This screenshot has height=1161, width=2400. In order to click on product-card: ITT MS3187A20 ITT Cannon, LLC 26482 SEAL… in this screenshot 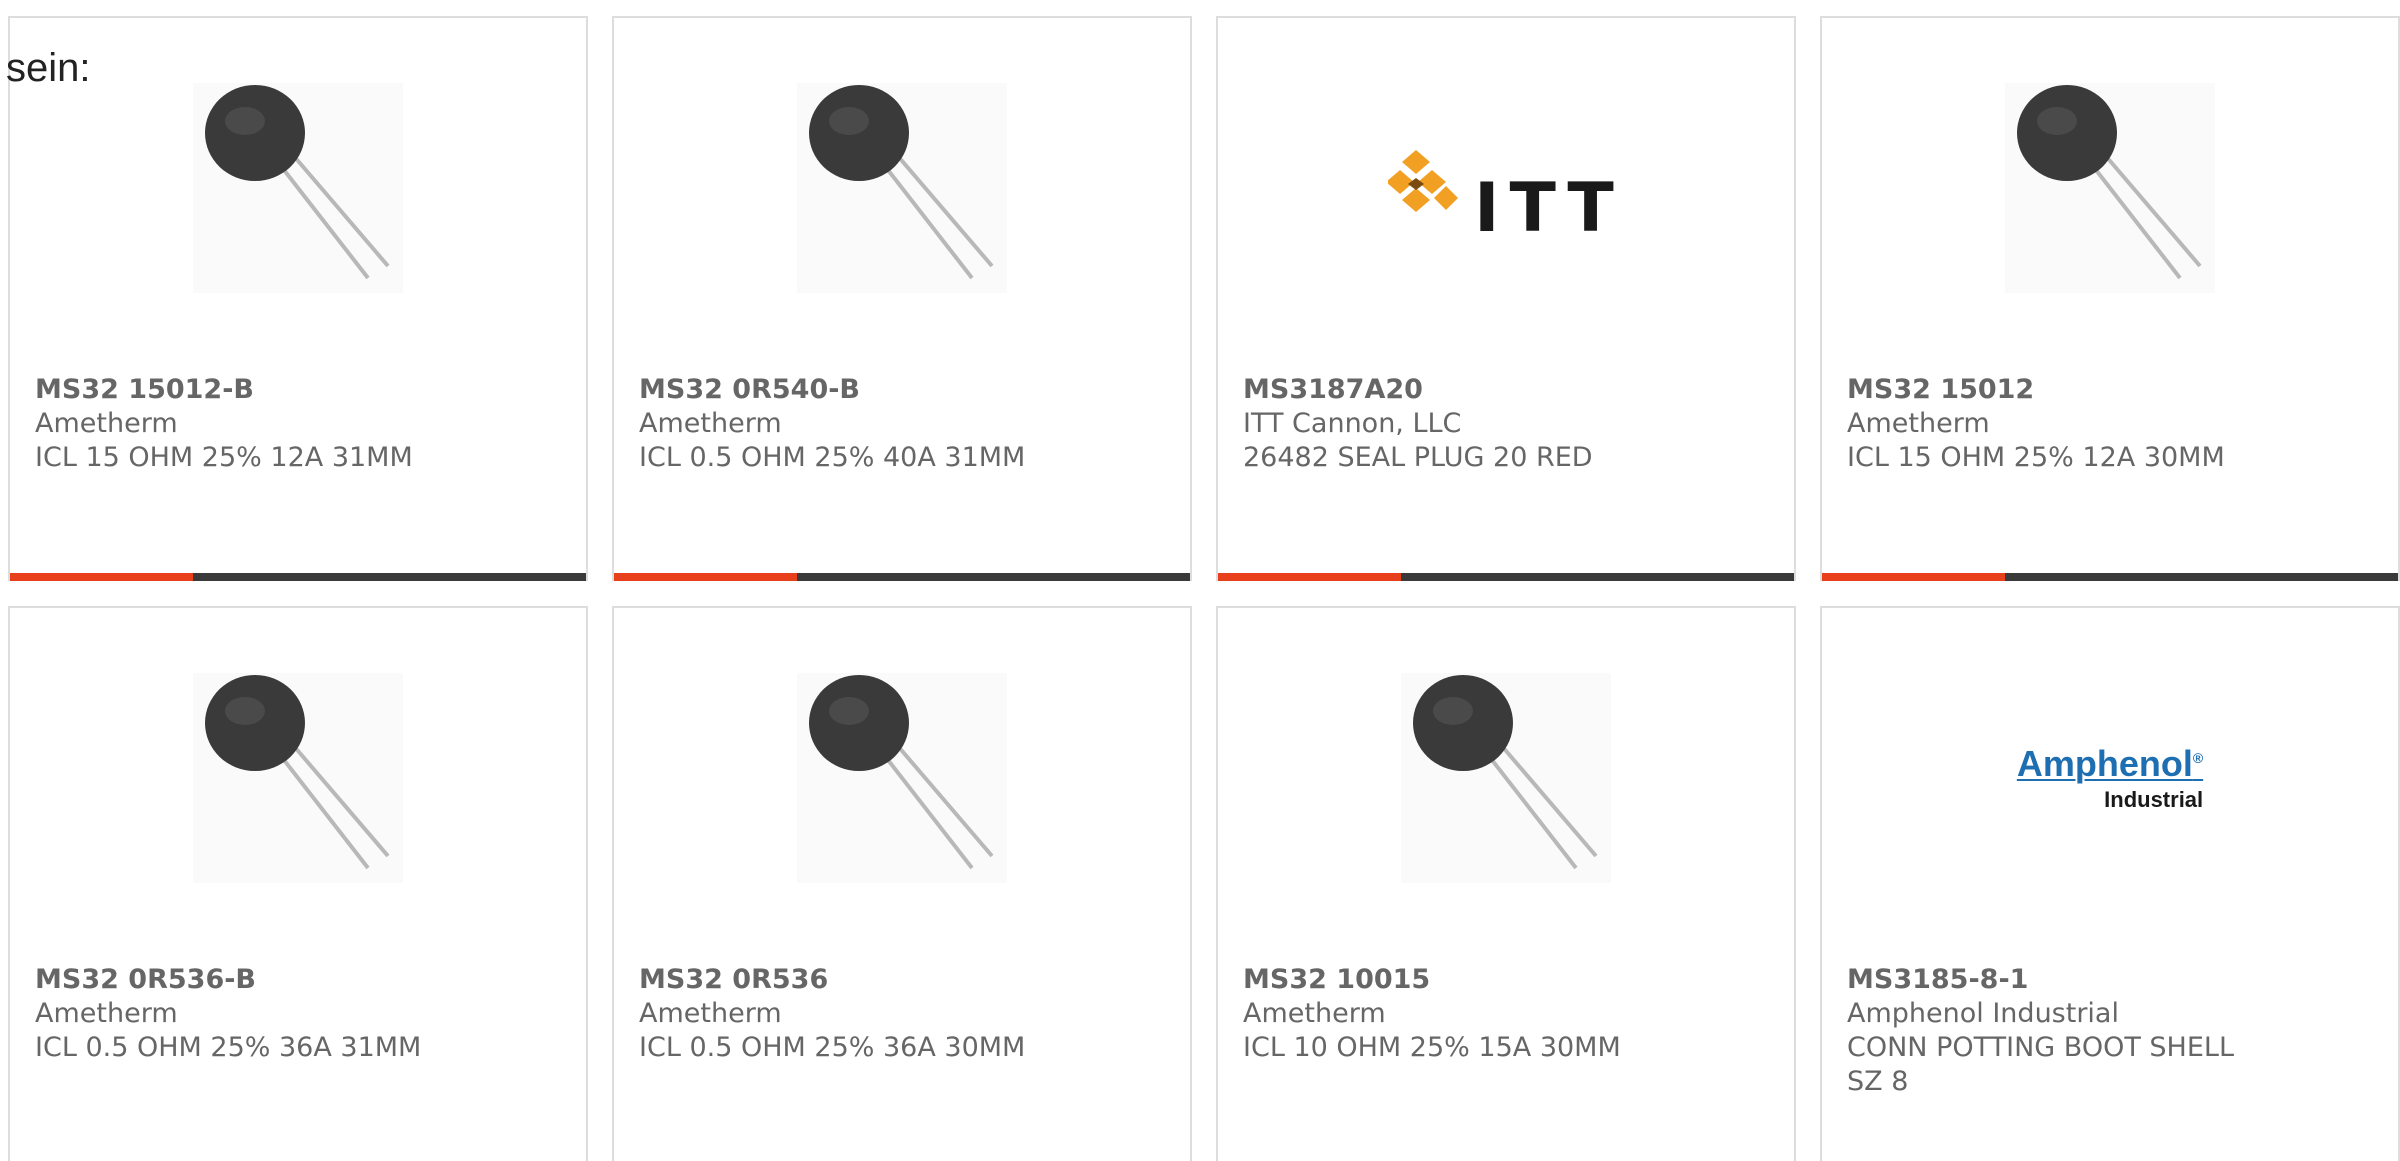, I will do `click(1506, 298)`.